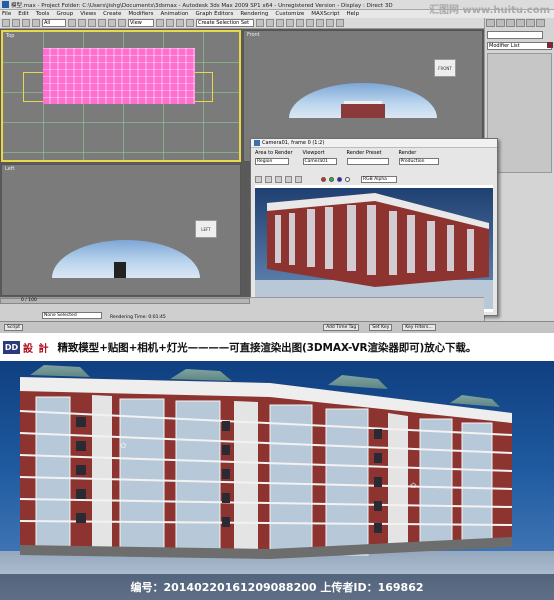  What do you see at coordinates (102, 23) in the screenshot?
I see `move-icon` at bounding box center [102, 23].